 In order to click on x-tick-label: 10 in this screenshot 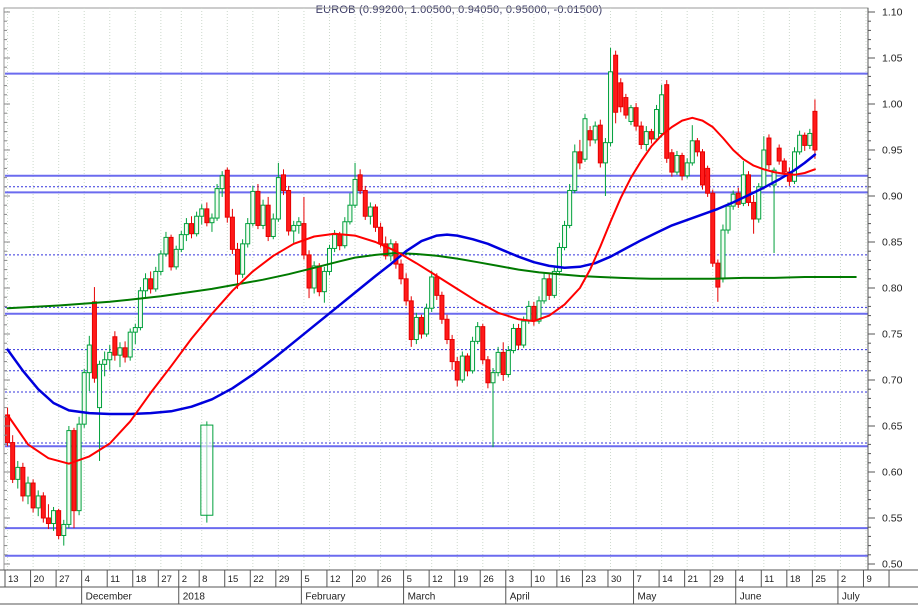, I will do `click(539, 579)`.